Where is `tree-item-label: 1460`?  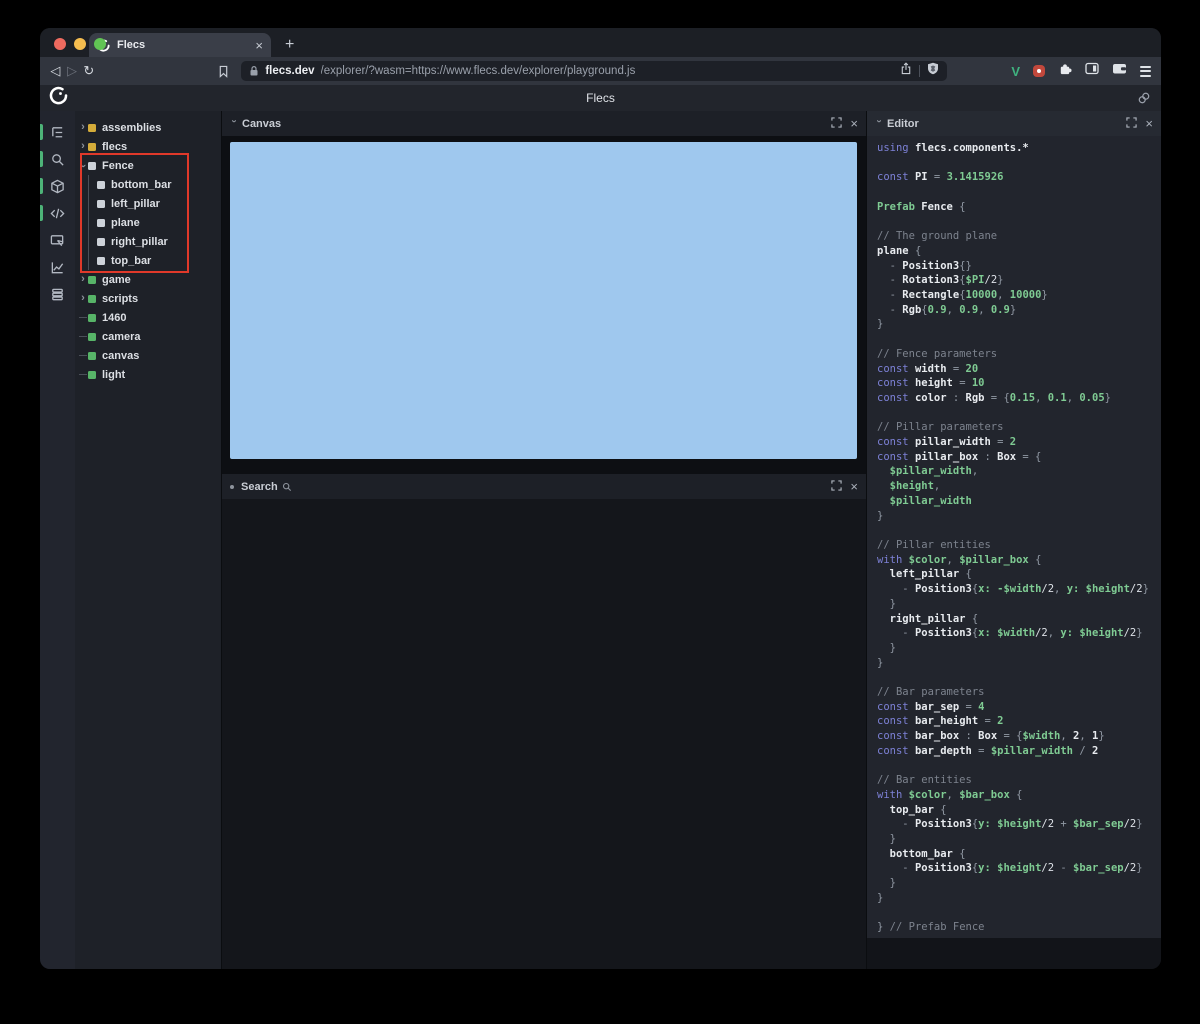
tree-item-label: 1460 is located at coordinates (114, 317).